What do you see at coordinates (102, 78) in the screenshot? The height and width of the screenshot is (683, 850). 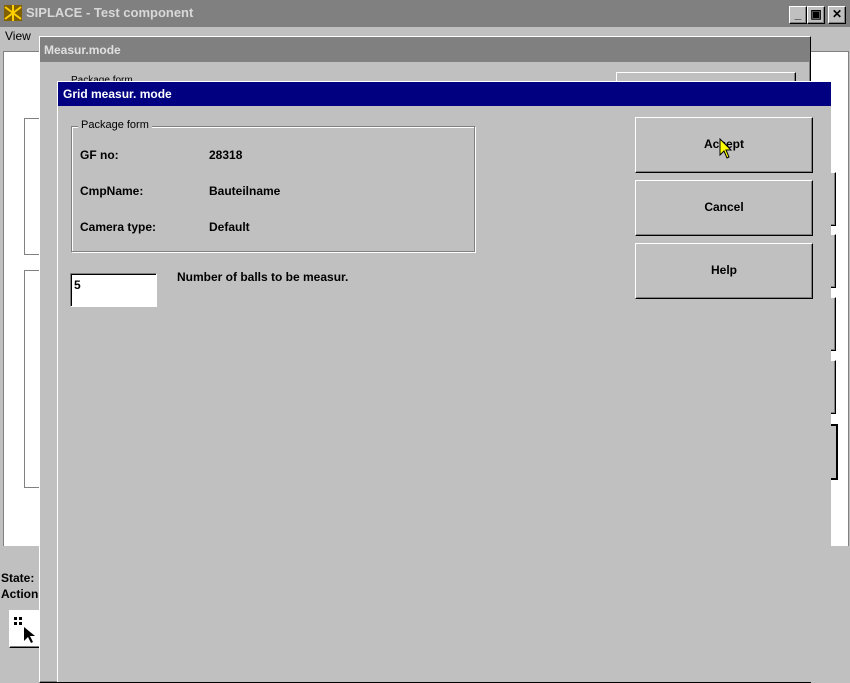 I see `measur-package-form-fragment: Package form` at bounding box center [102, 78].